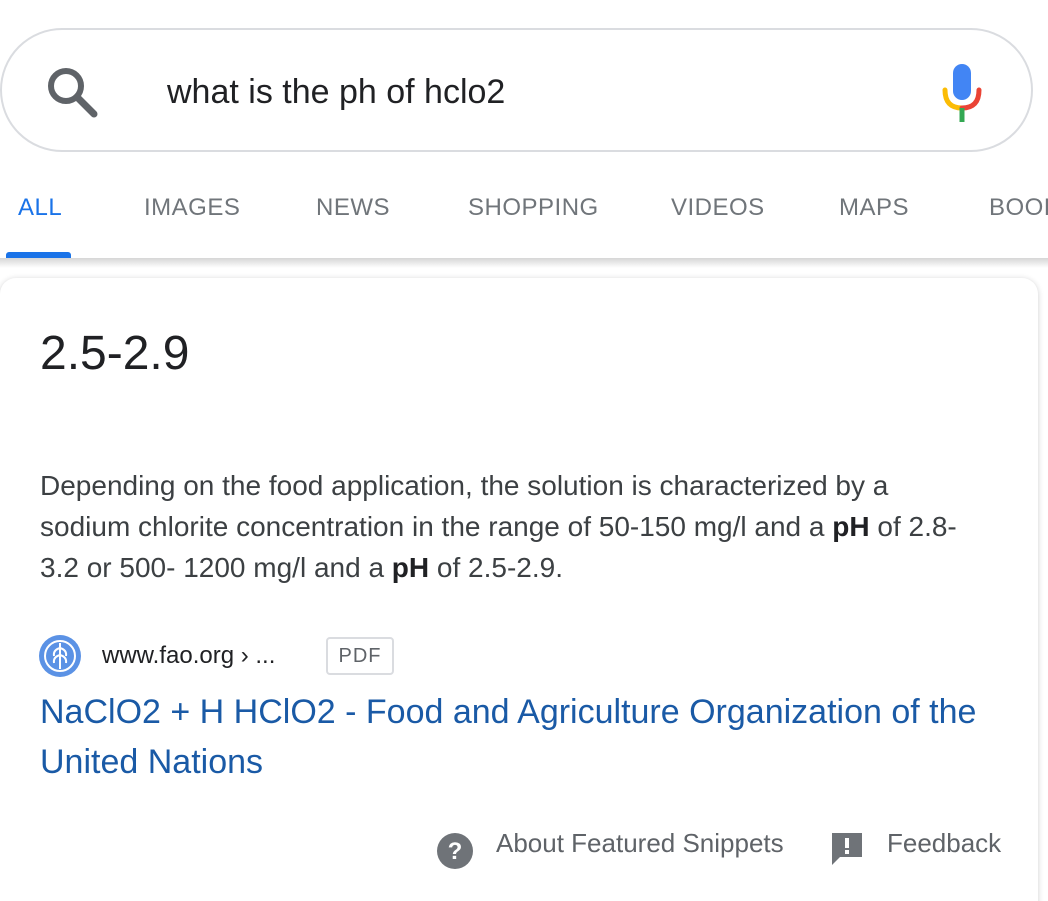 This screenshot has width=1048, height=901. I want to click on feedback-link: Feedback, so click(944, 843).